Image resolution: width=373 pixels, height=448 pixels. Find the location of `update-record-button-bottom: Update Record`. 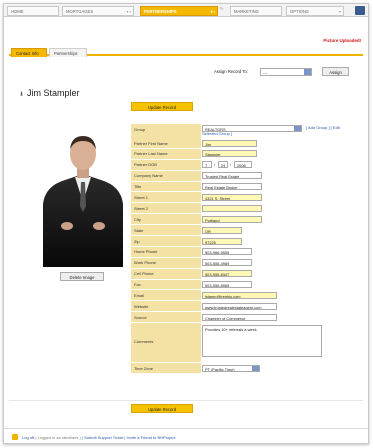

update-record-button-bottom: Update Record is located at coordinates (162, 408).